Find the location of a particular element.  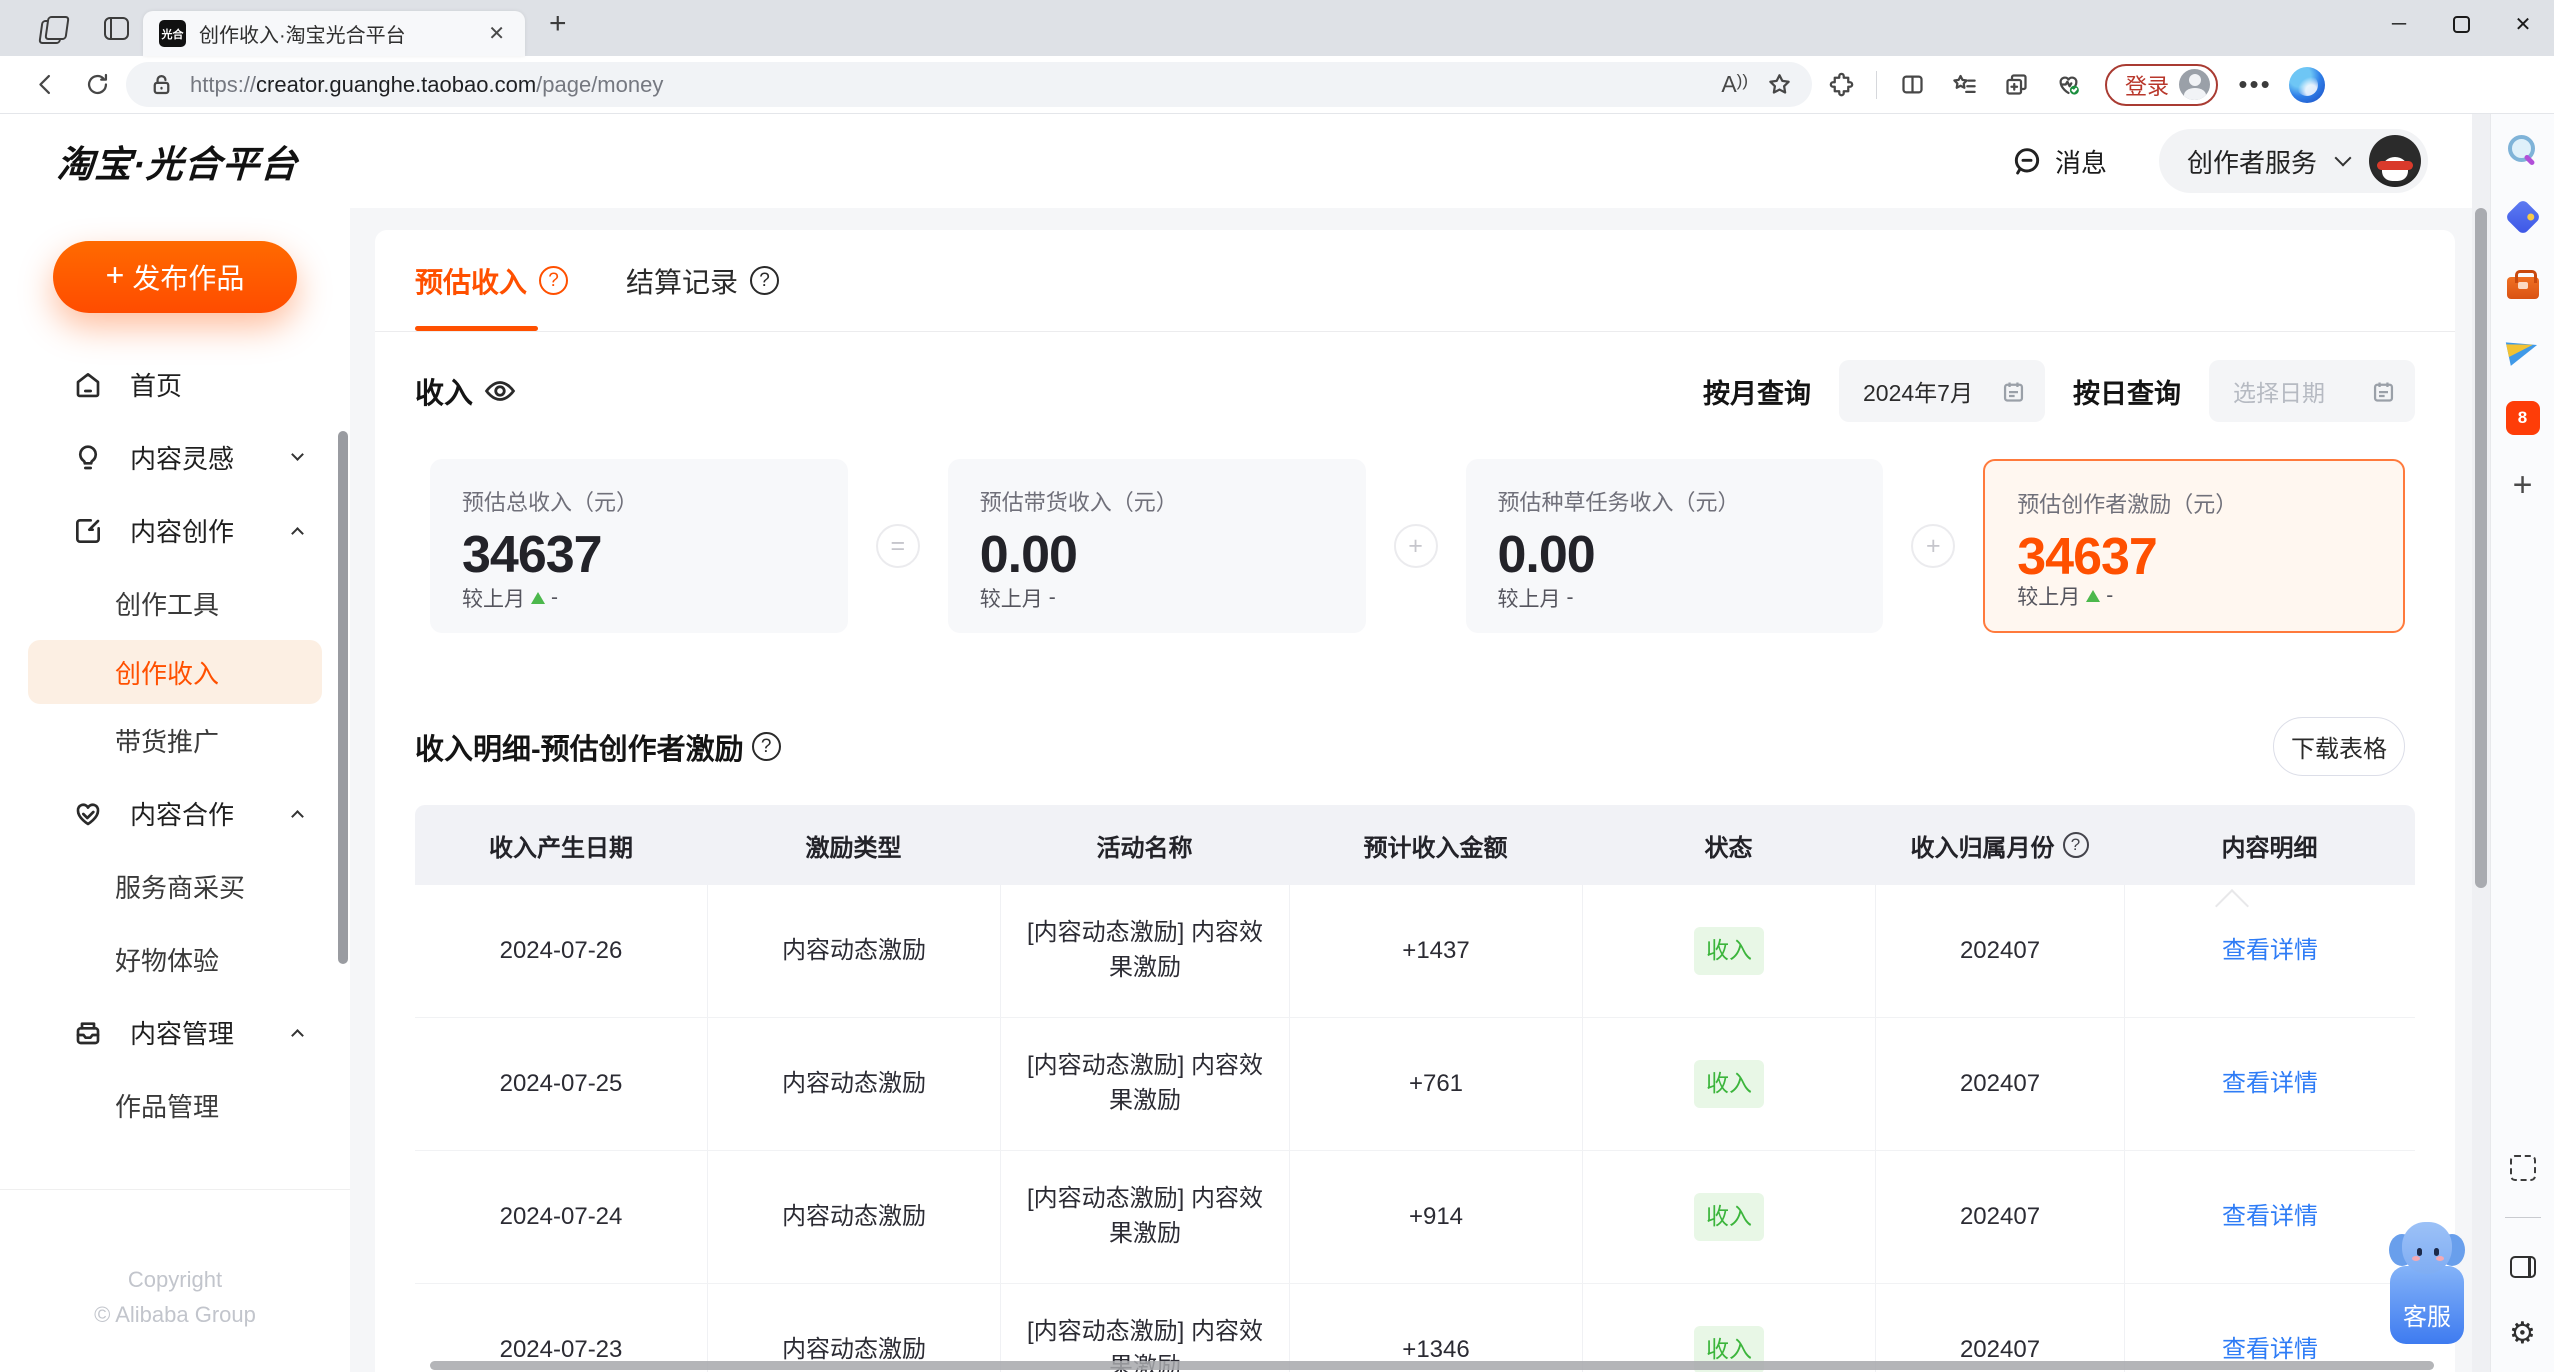

copyright-footer: Copyright © Alibaba Group is located at coordinates (175, 1280).